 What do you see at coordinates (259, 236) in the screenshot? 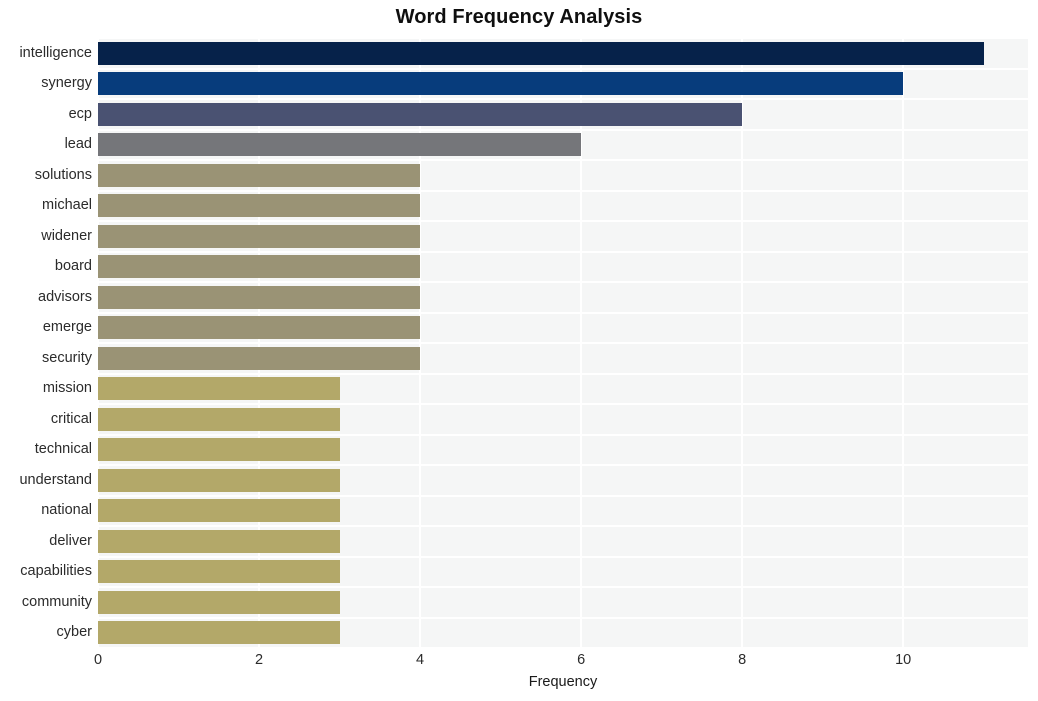
I see `bar-widener` at bounding box center [259, 236].